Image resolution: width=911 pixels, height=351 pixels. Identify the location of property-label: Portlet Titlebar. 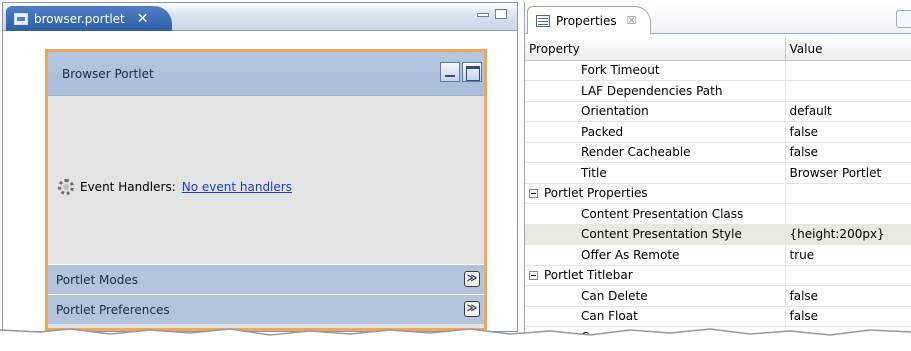
(588, 275).